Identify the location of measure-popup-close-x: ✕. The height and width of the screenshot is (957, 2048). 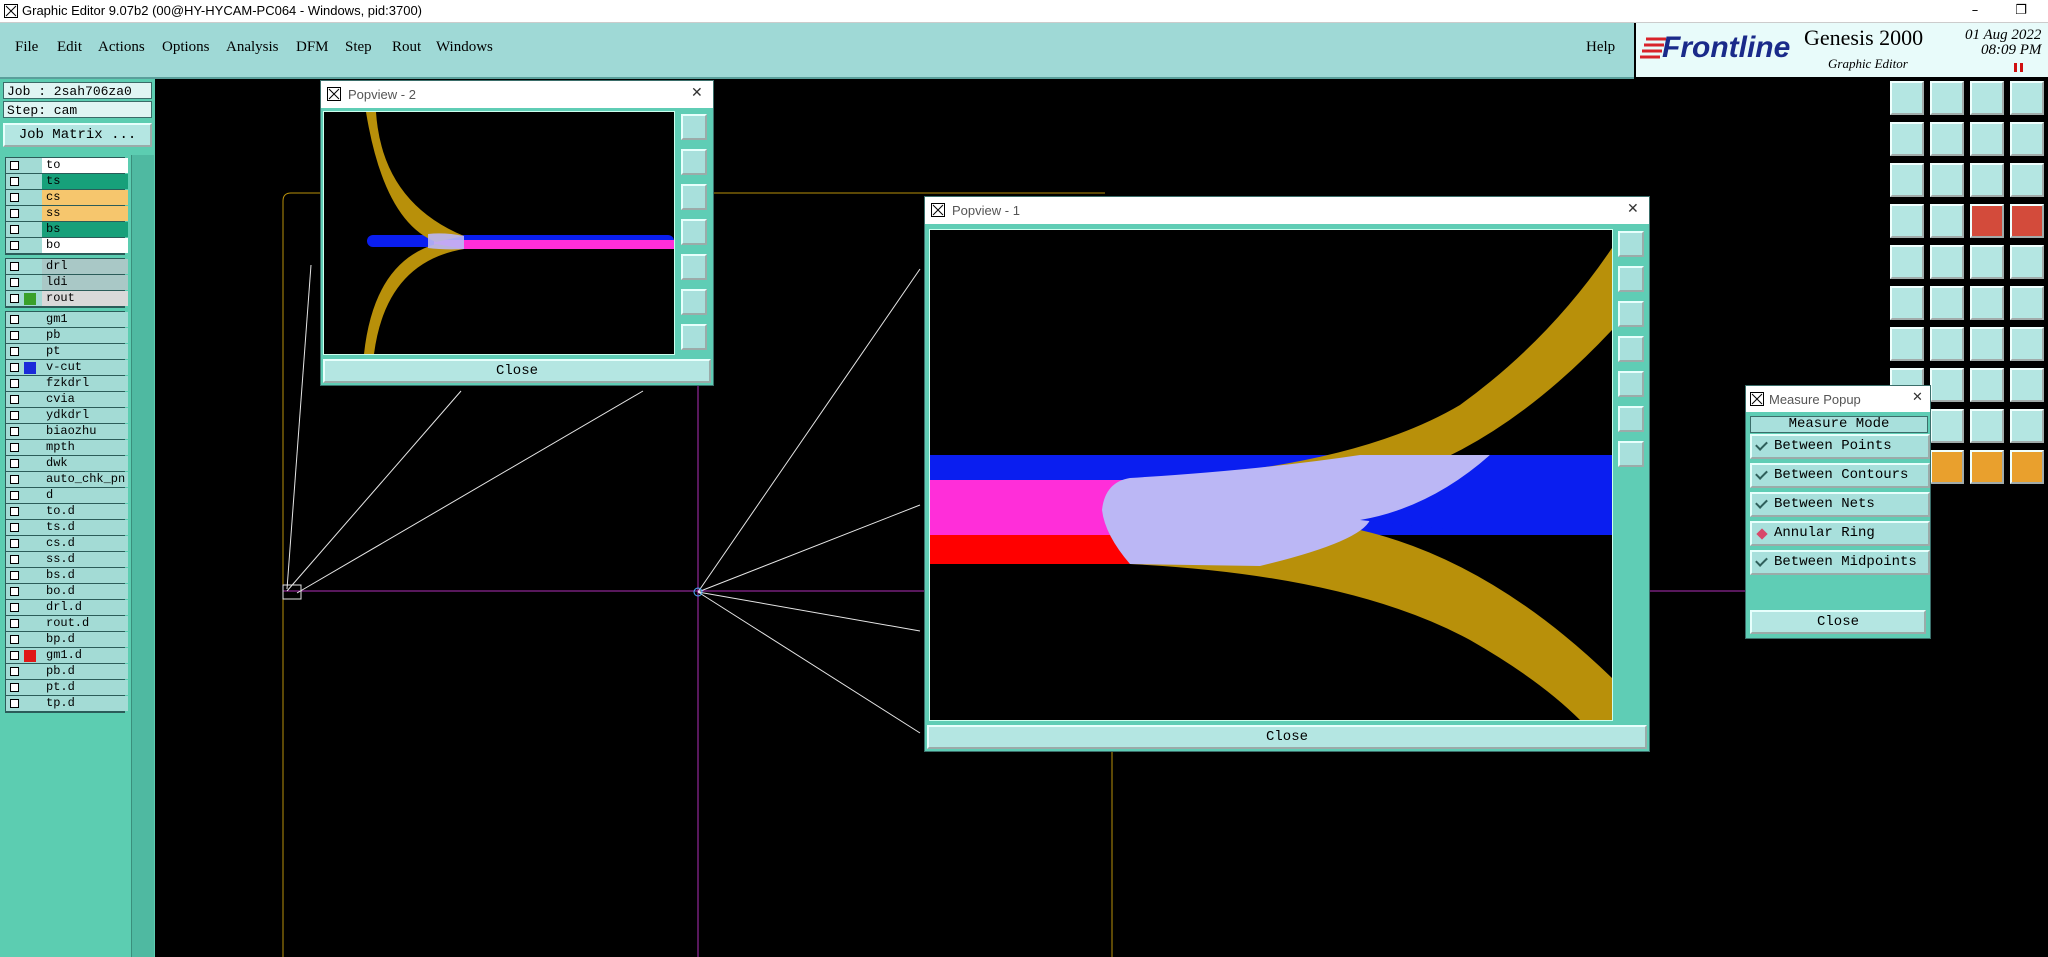
(1917, 397).